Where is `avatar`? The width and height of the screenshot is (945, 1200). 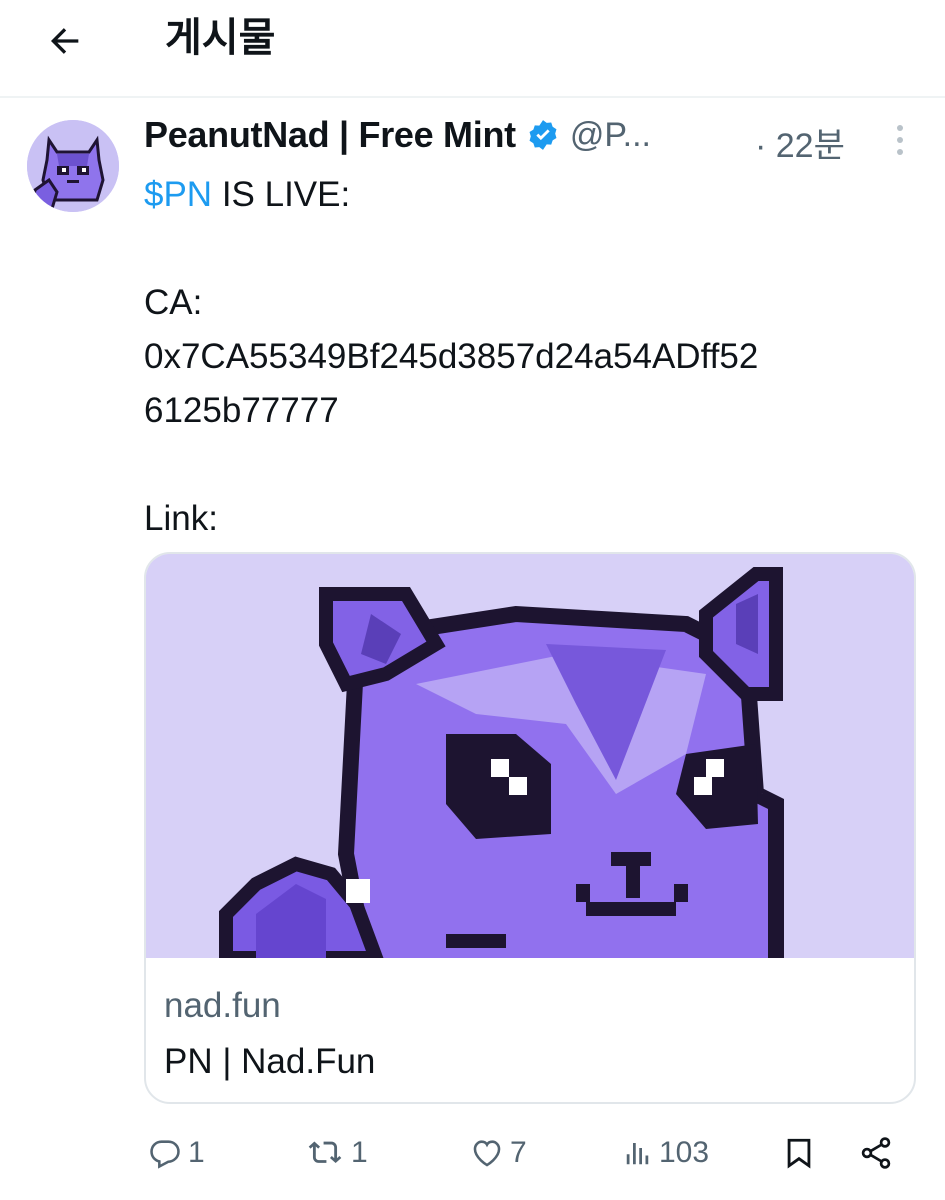
avatar is located at coordinates (73, 166).